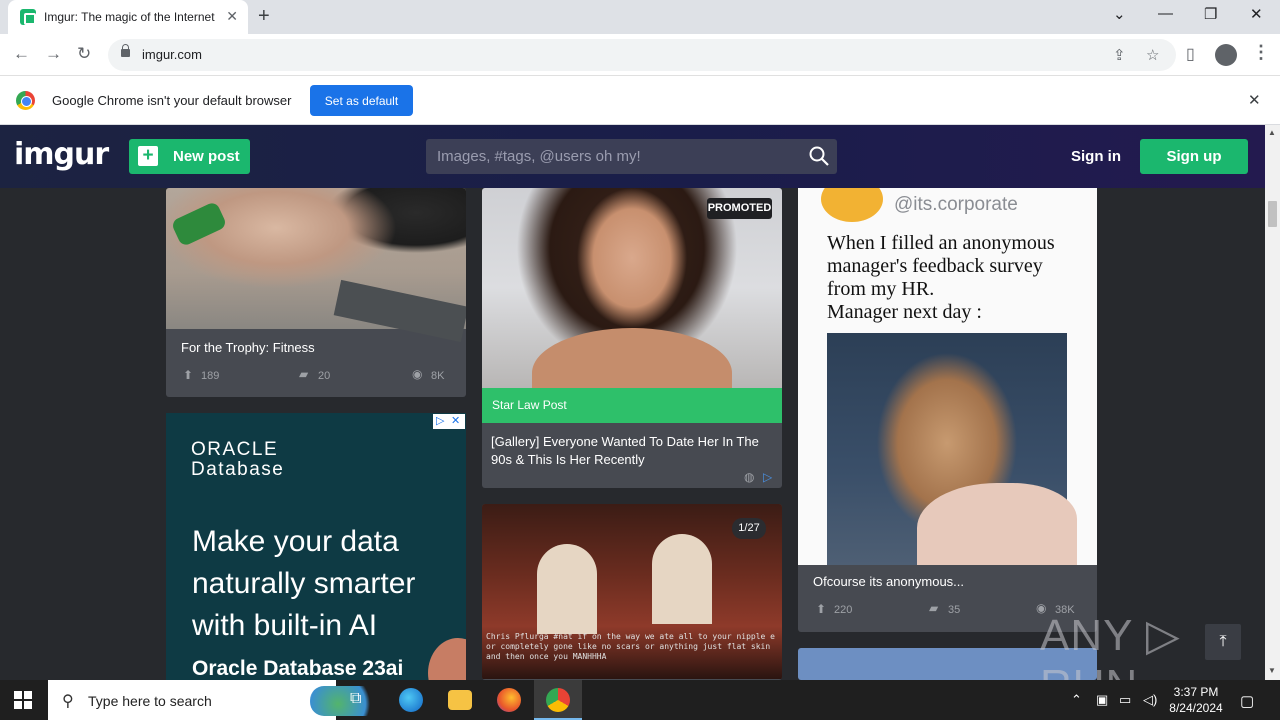 Image resolution: width=1280 pixels, height=720 pixels. I want to click on adchoices-badge: ▷ ✕, so click(449, 421).